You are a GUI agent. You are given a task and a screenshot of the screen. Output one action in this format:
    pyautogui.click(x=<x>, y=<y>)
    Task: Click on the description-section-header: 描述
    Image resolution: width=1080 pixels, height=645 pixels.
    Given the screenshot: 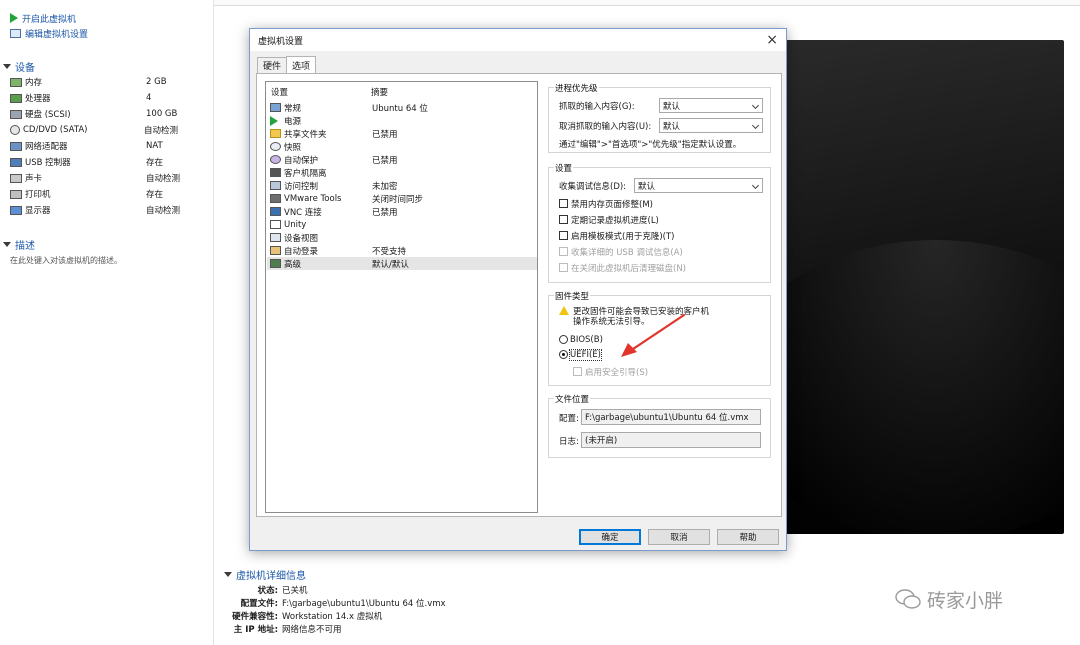 What is the action you would take?
    pyautogui.click(x=19, y=244)
    